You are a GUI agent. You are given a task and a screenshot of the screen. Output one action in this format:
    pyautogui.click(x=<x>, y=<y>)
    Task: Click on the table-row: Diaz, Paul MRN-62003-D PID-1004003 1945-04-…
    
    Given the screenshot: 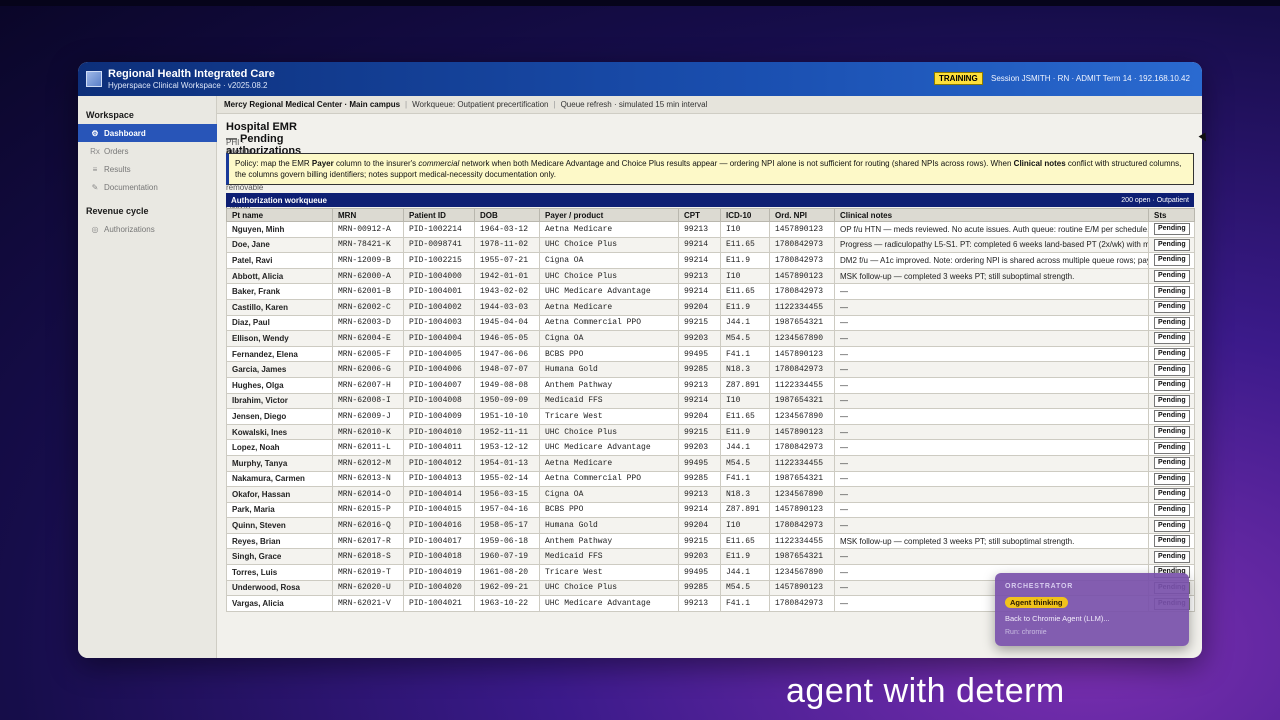 What is the action you would take?
    pyautogui.click(x=710, y=323)
    